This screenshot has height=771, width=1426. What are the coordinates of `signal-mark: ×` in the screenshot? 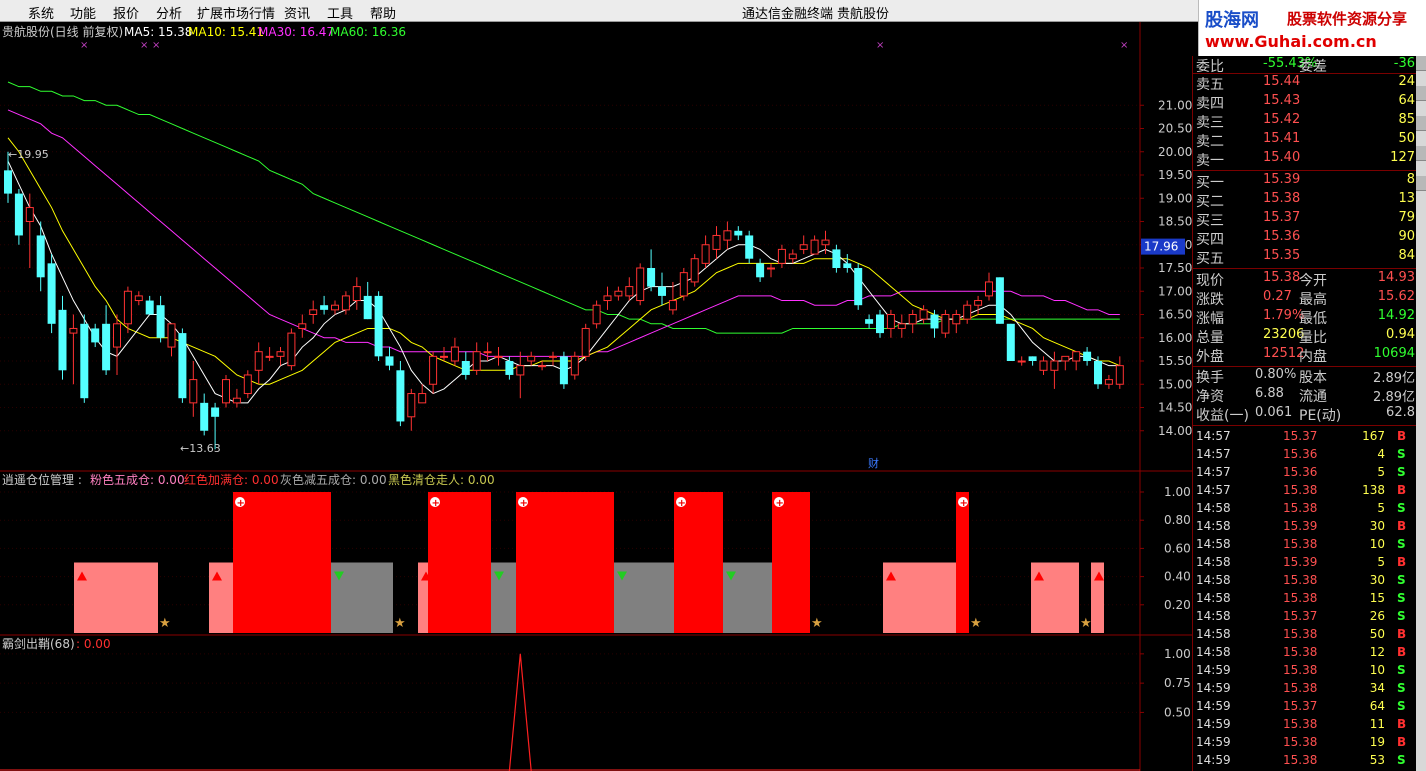 It's located at (144, 45).